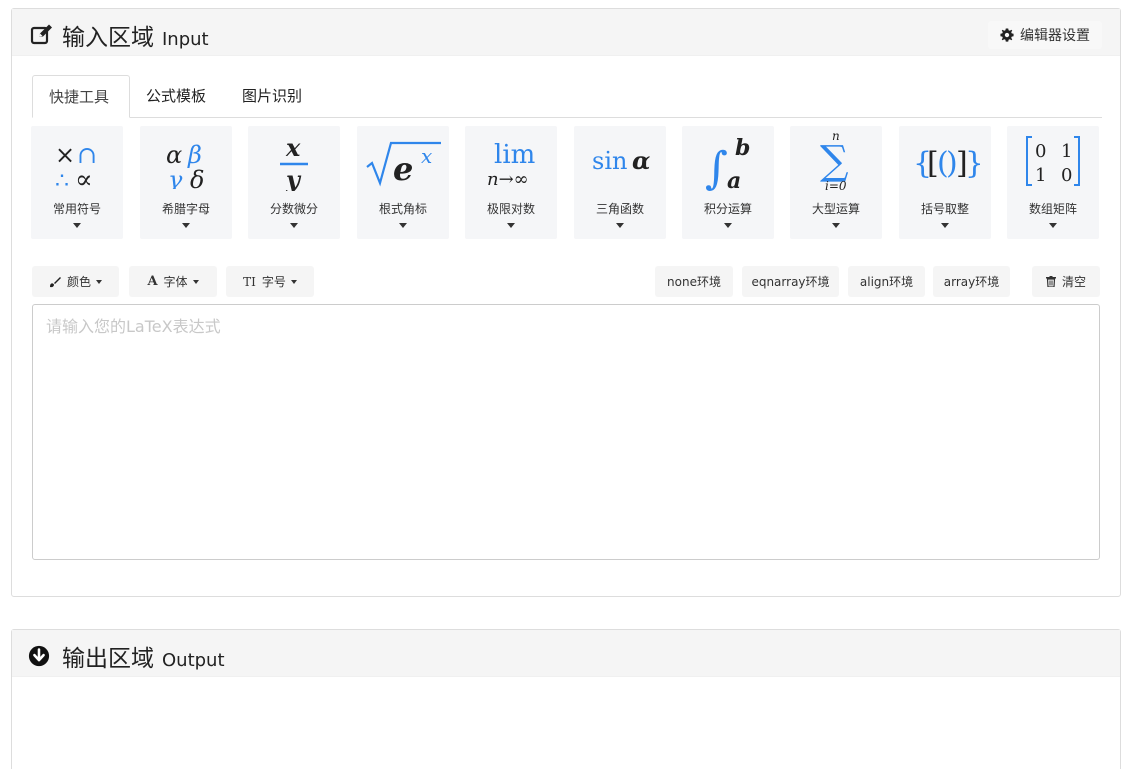 Image resolution: width=1127 pixels, height=769 pixels. What do you see at coordinates (566, 32) in the screenshot?
I see `input-panel-heading: 输入区域 Input 编辑器设置` at bounding box center [566, 32].